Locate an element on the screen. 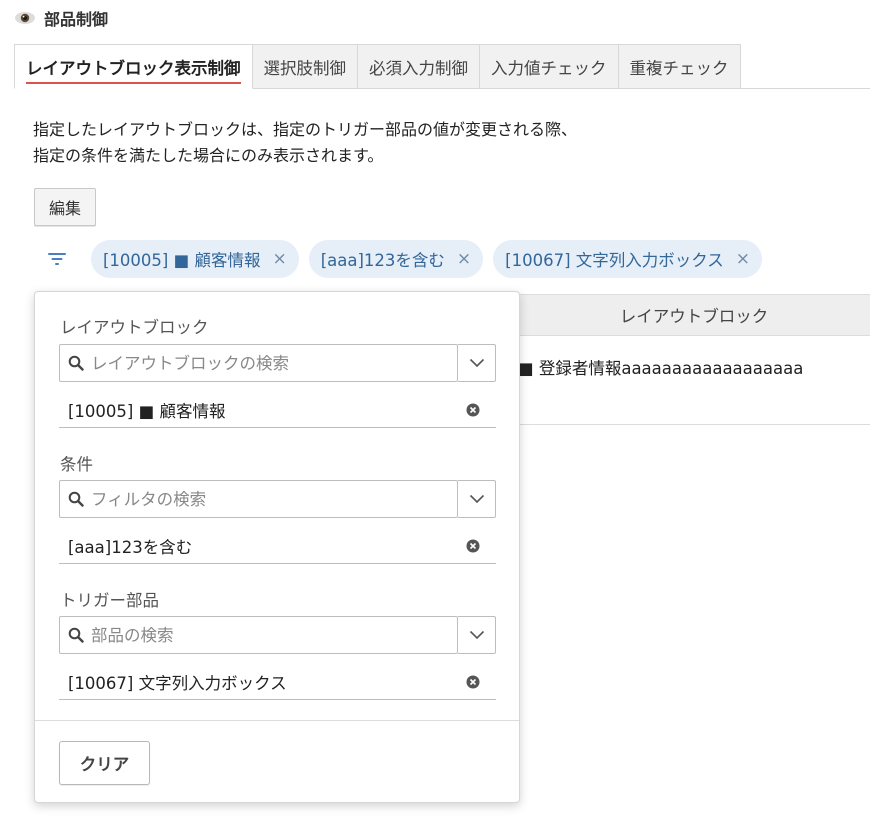 This screenshot has width=870, height=829. condition-dropdown-button is located at coordinates (477, 499).